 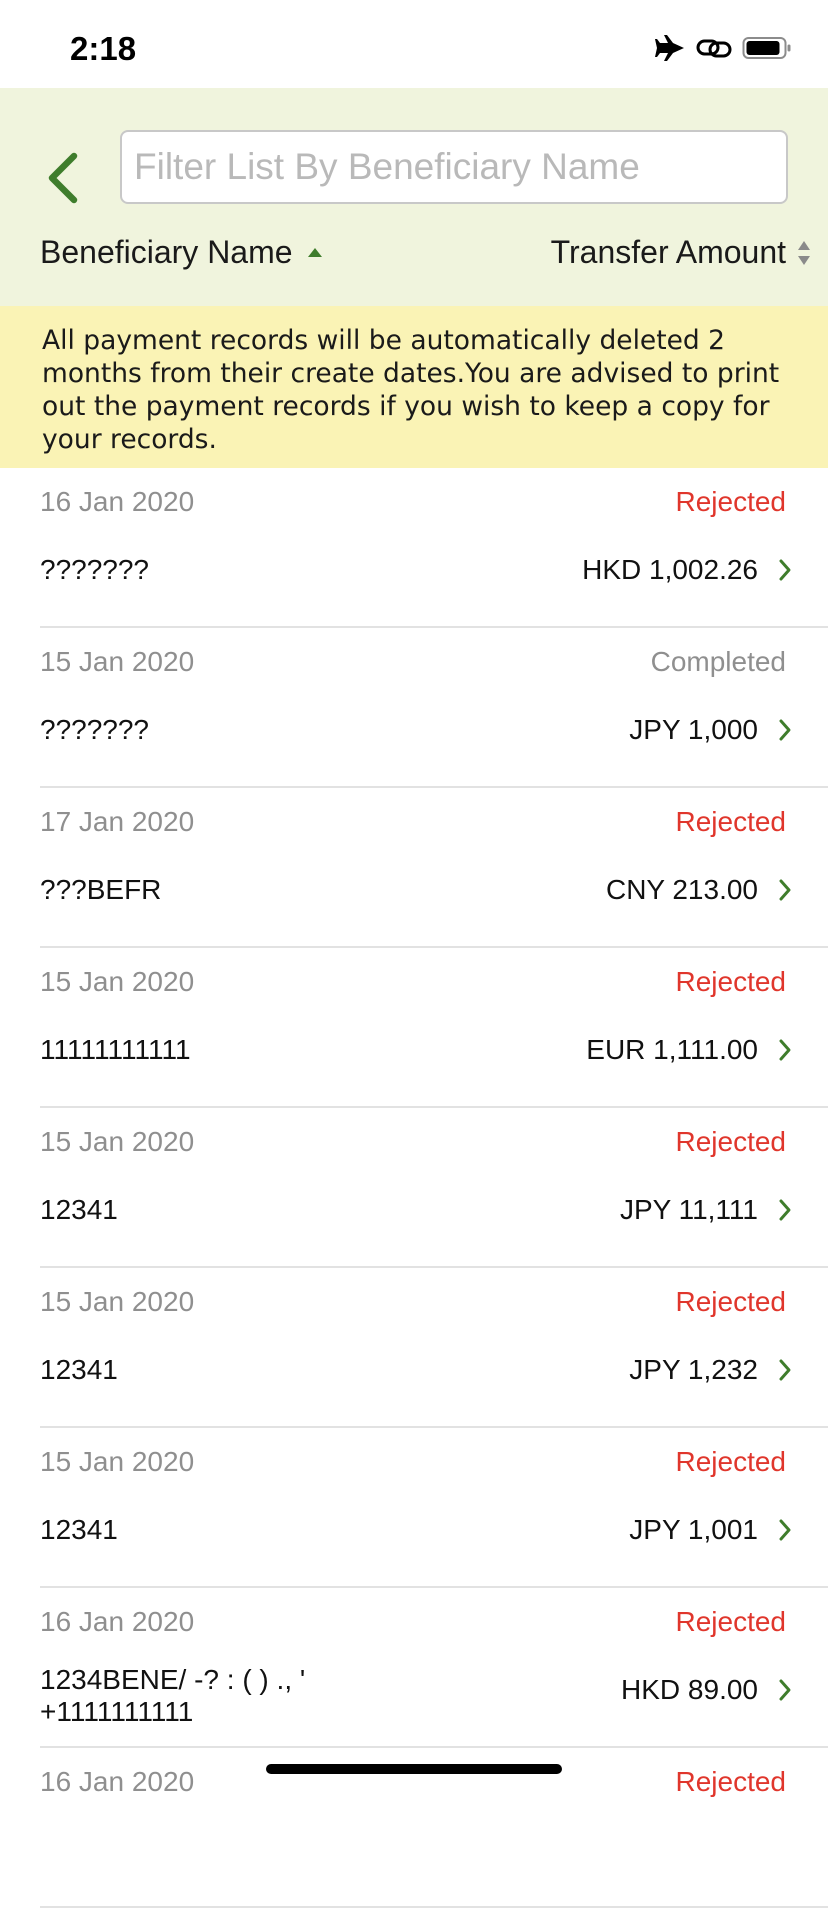 I want to click on beneficiary-name: 11111111111, so click(x=115, y=1049).